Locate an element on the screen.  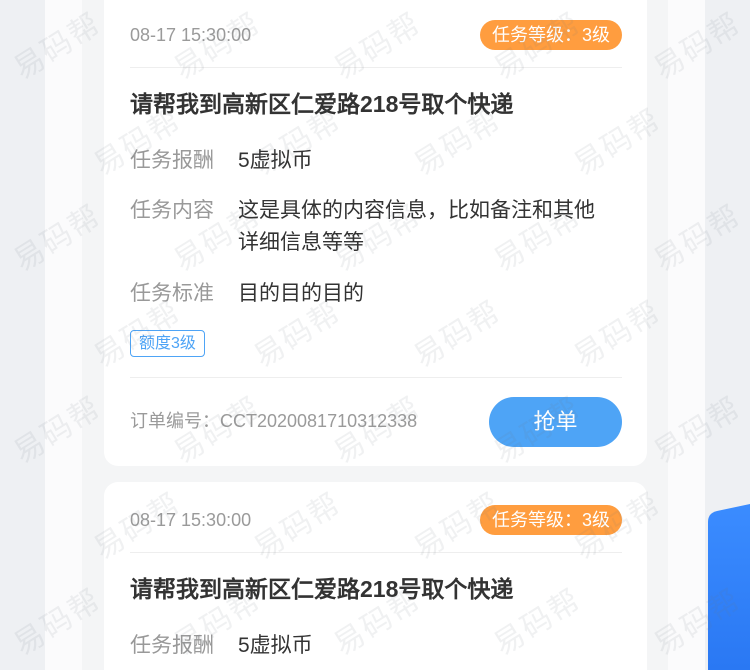
field-content: 任务内容 这是具体的内容信息，比如备注和其他详细信息等等 is located at coordinates (376, 227).